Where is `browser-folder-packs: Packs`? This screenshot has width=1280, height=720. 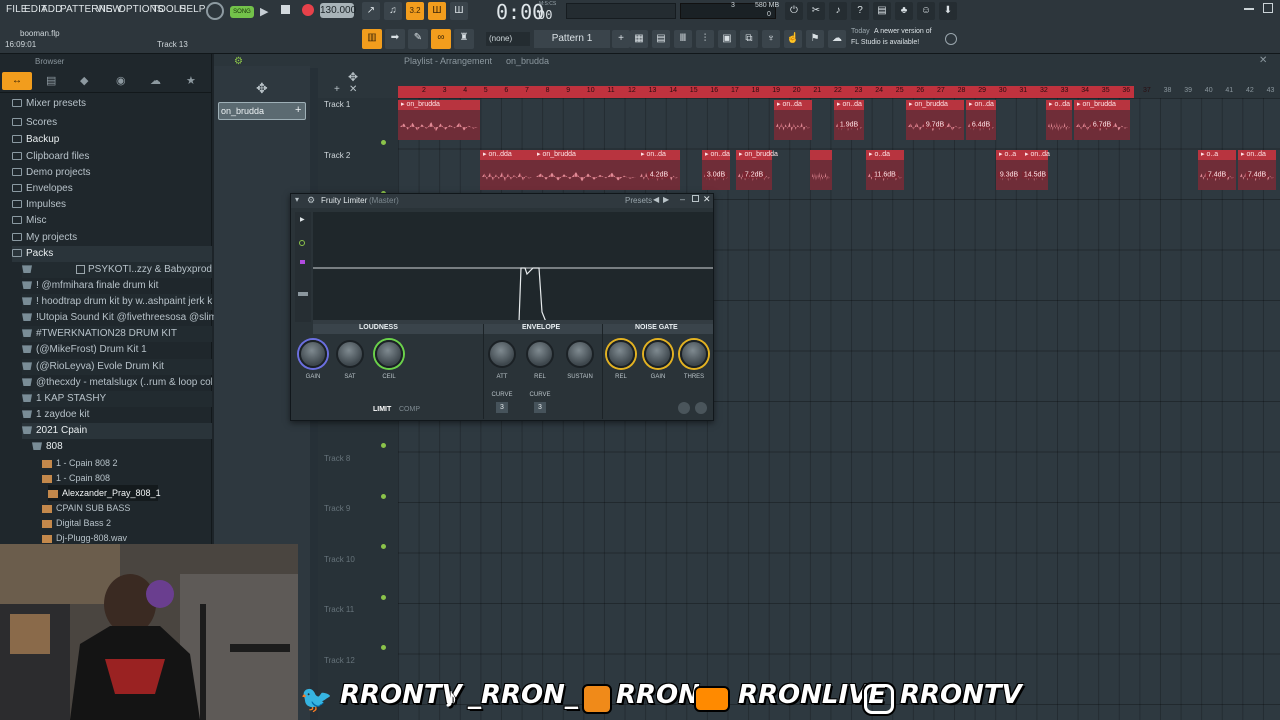
browser-folder-packs: Packs is located at coordinates (112, 254).